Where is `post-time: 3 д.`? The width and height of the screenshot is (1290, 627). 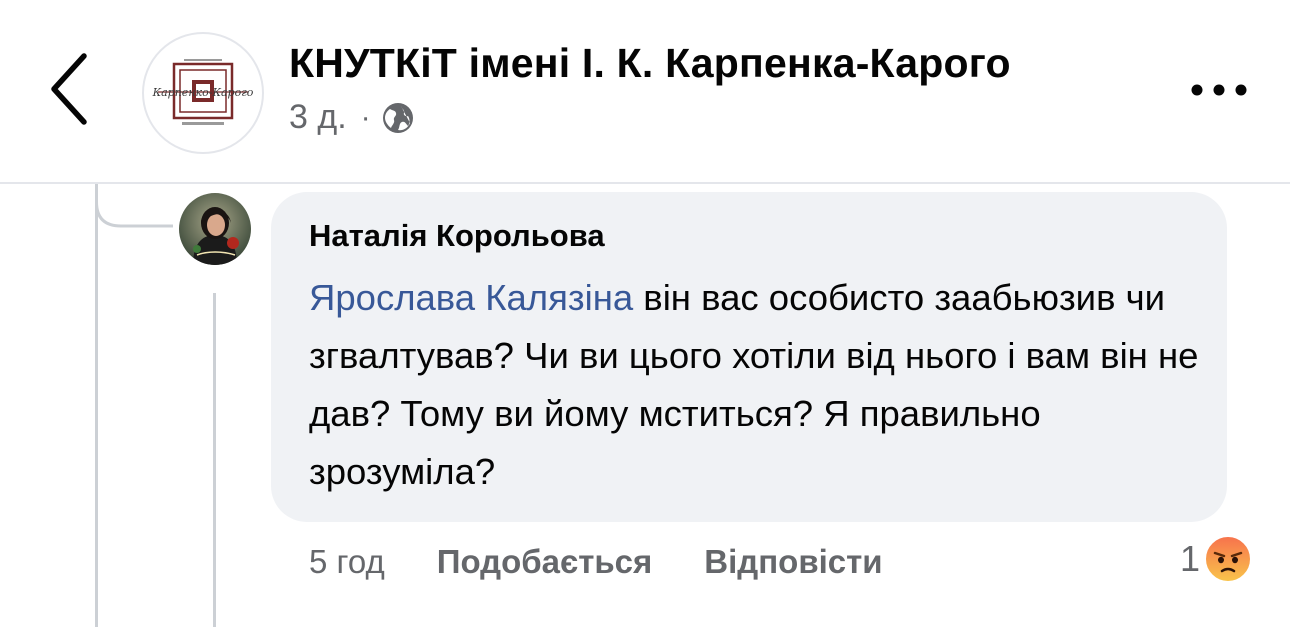 post-time: 3 д. is located at coordinates (318, 117).